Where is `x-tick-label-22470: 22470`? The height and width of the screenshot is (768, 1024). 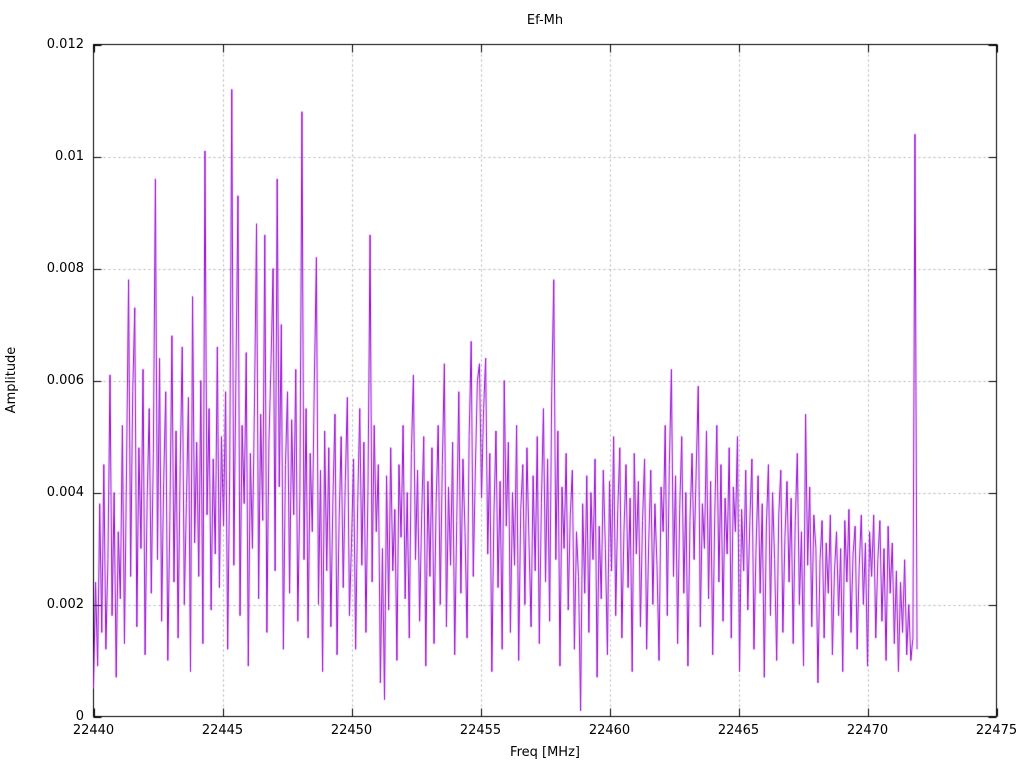 x-tick-label-22470: 22470 is located at coordinates (867, 730).